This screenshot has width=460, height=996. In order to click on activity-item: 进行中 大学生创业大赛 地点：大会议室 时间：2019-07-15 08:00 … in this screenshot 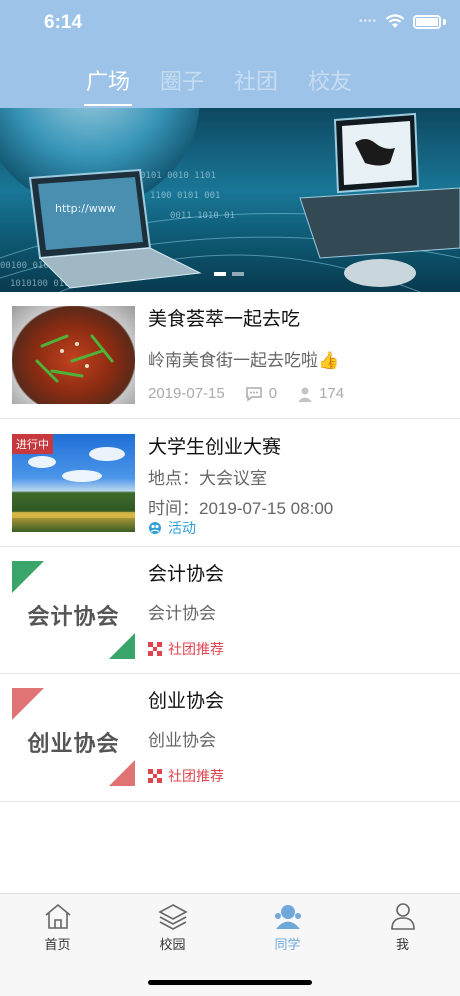, I will do `click(230, 483)`.